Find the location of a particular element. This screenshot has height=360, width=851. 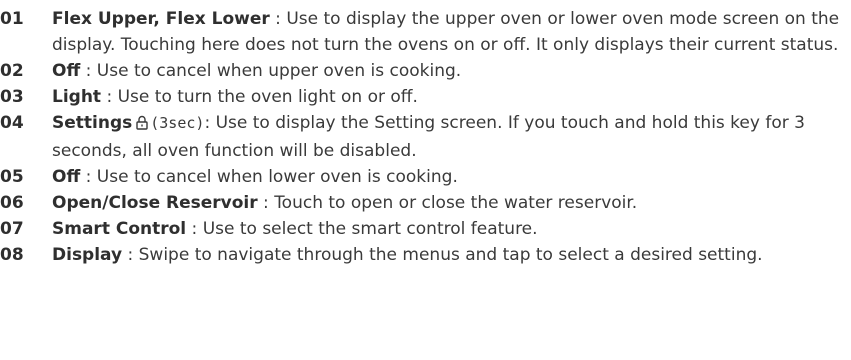

lock-hold-label: (3sec) is located at coordinates (177, 123).